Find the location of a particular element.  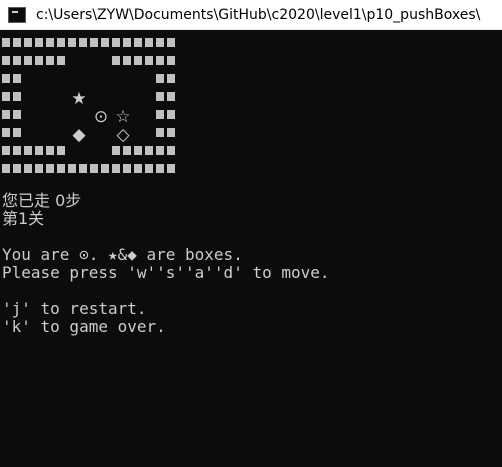

player-icon: ⊙ is located at coordinates (101, 117).